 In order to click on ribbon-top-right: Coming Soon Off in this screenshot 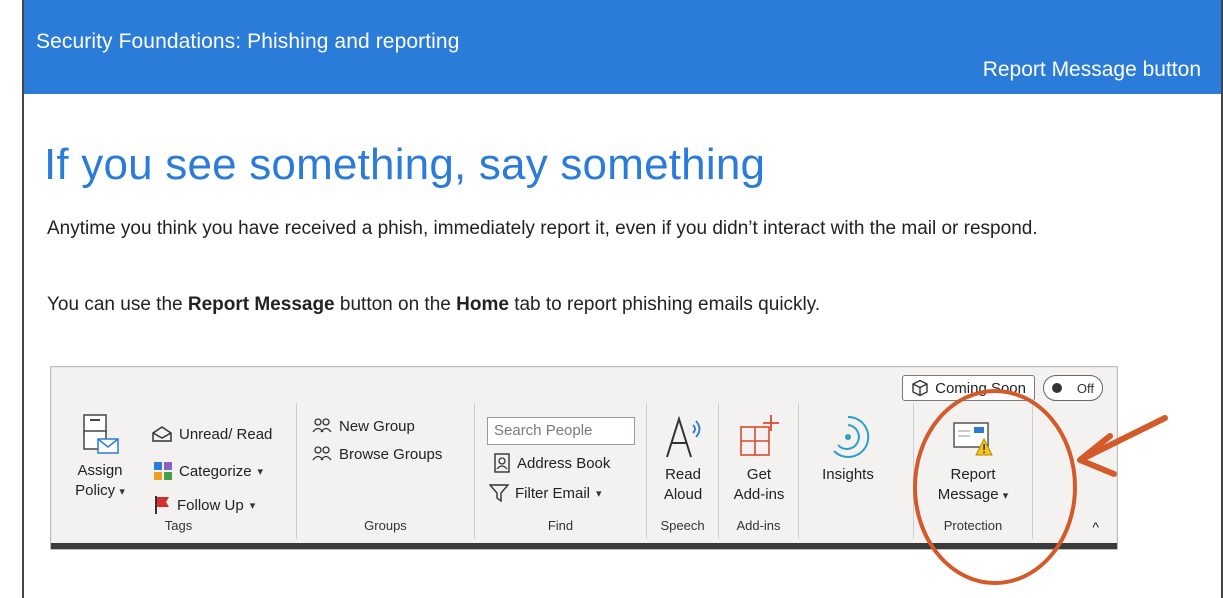, I will do `click(1002, 388)`.